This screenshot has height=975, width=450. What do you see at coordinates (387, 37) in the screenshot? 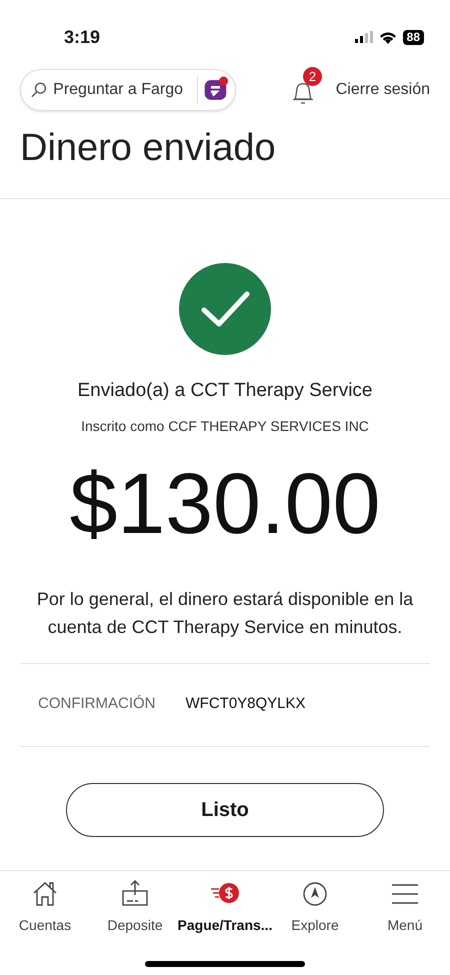
I see `wifi-icon` at bounding box center [387, 37].